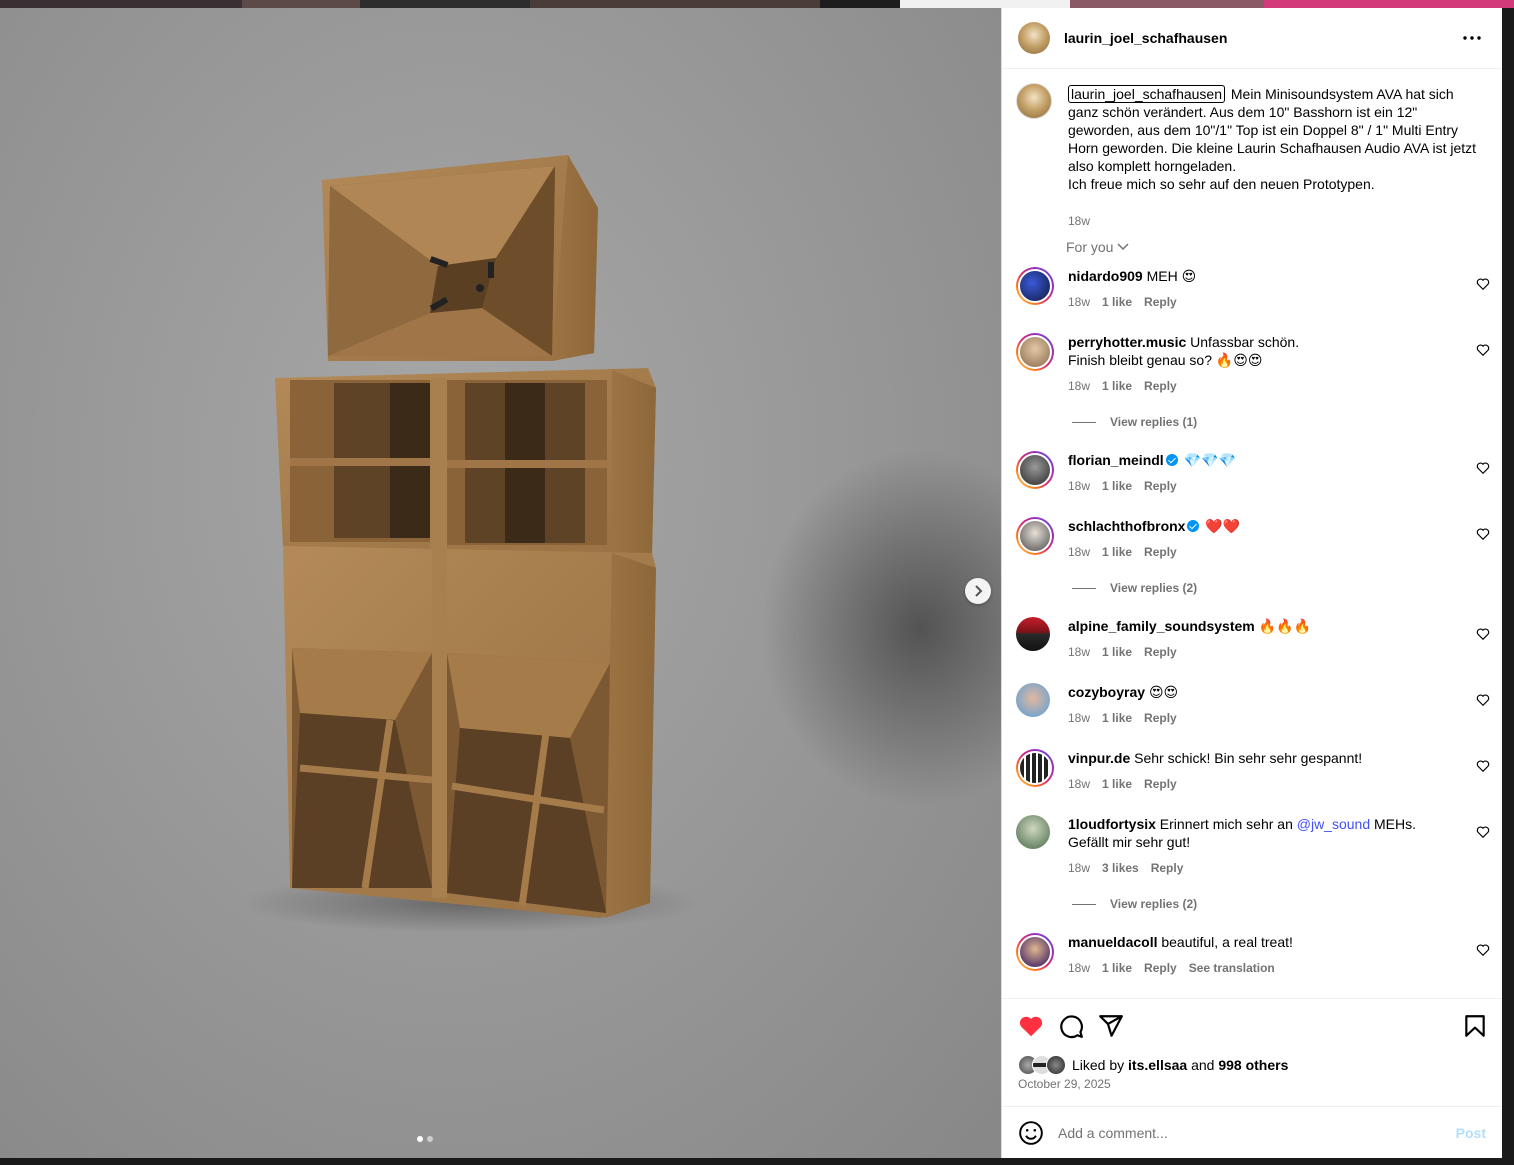 The width and height of the screenshot is (1514, 1165). I want to click on view-replies-button: View replies (1), so click(1134, 422).